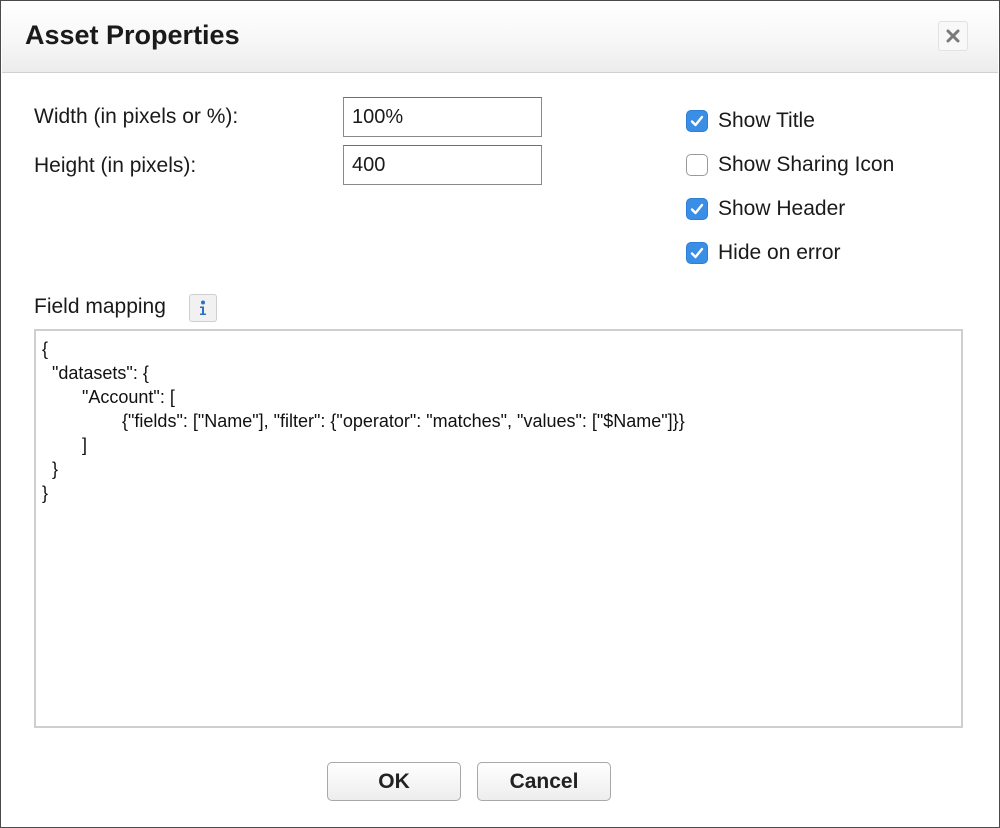 The height and width of the screenshot is (828, 1000). I want to click on ok-button: OK, so click(394, 781).